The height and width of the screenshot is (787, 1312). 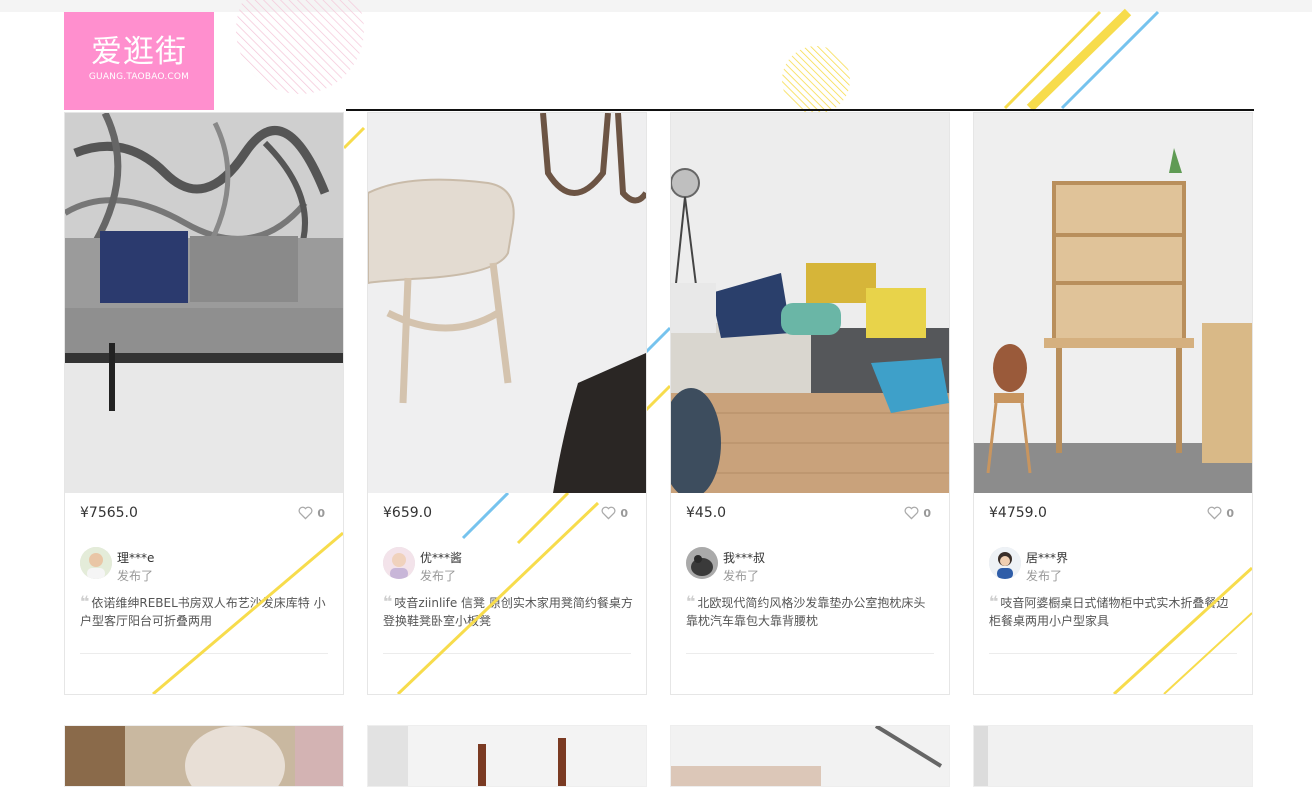 I want to click on heart-icon, so click(x=911, y=513).